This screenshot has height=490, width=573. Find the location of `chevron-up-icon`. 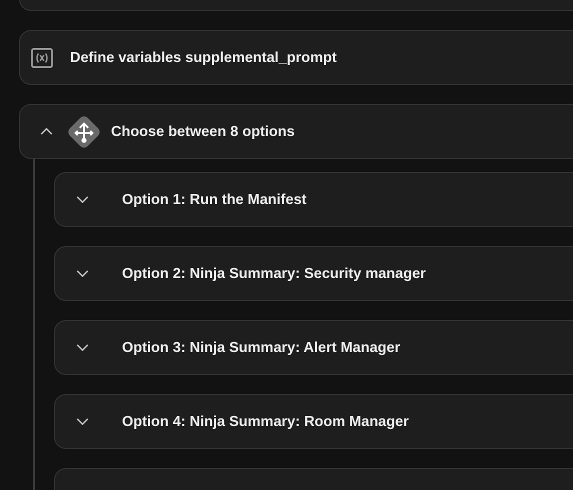

chevron-up-icon is located at coordinates (46, 131).